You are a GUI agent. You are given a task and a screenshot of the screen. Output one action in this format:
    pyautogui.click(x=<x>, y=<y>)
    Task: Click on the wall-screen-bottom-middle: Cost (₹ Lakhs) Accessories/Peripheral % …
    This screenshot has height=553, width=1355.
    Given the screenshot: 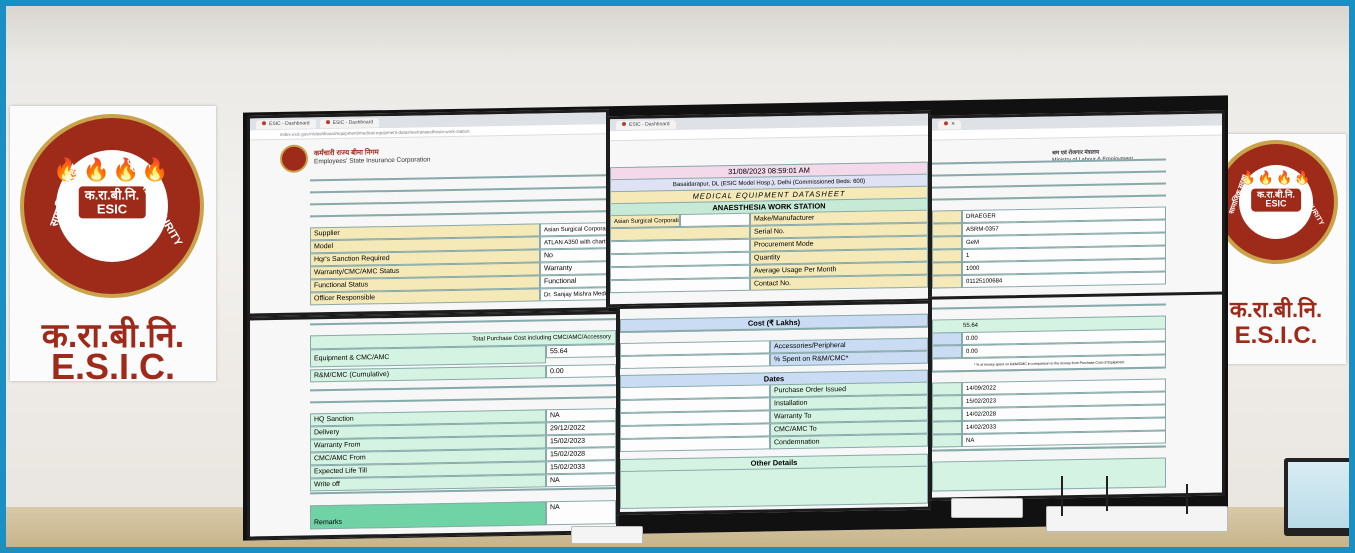 What is the action you would take?
    pyautogui.click(x=774, y=408)
    